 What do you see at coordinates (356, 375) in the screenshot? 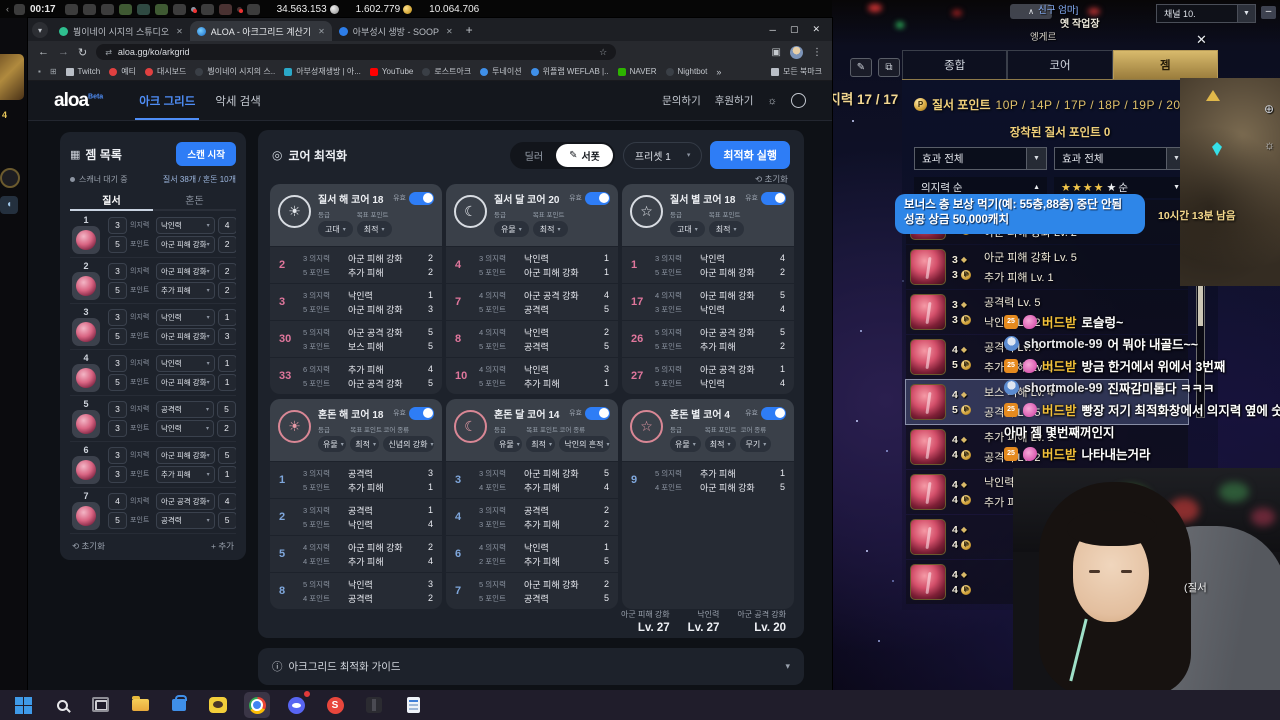
I see `core-gem-row: 33 6 의지력 추가 피해 4 5 포인트 아군 공격 강화 5` at bounding box center [356, 375].